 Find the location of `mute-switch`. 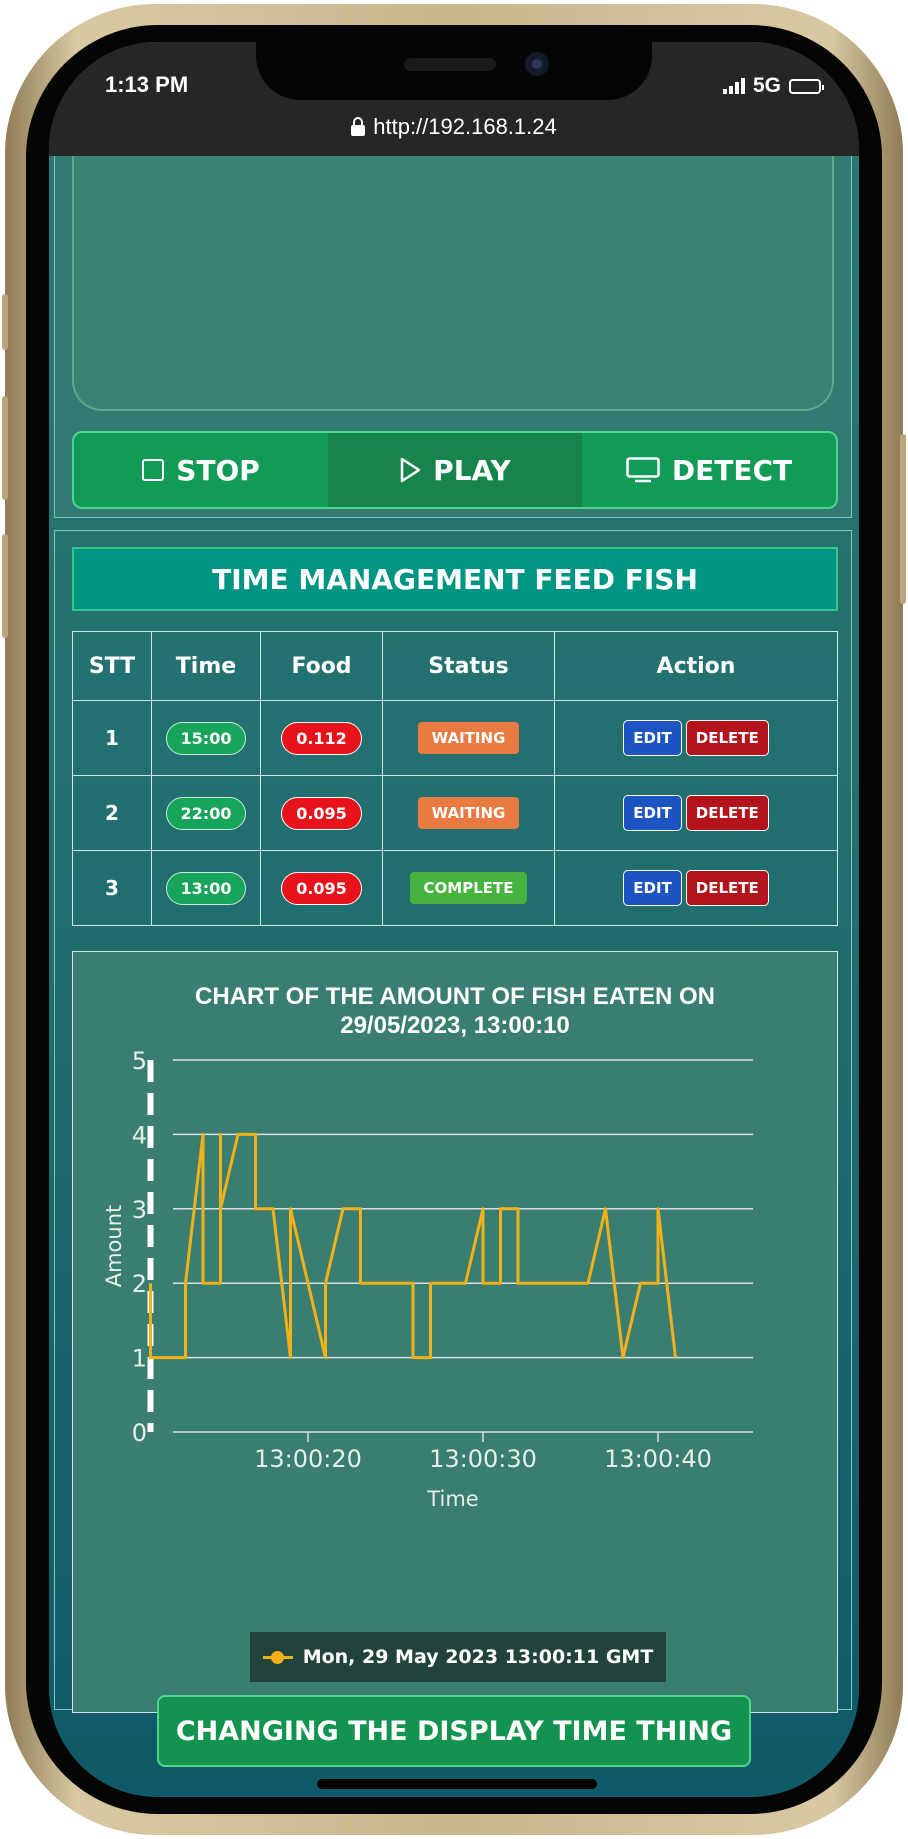

mute-switch is located at coordinates (5, 322).